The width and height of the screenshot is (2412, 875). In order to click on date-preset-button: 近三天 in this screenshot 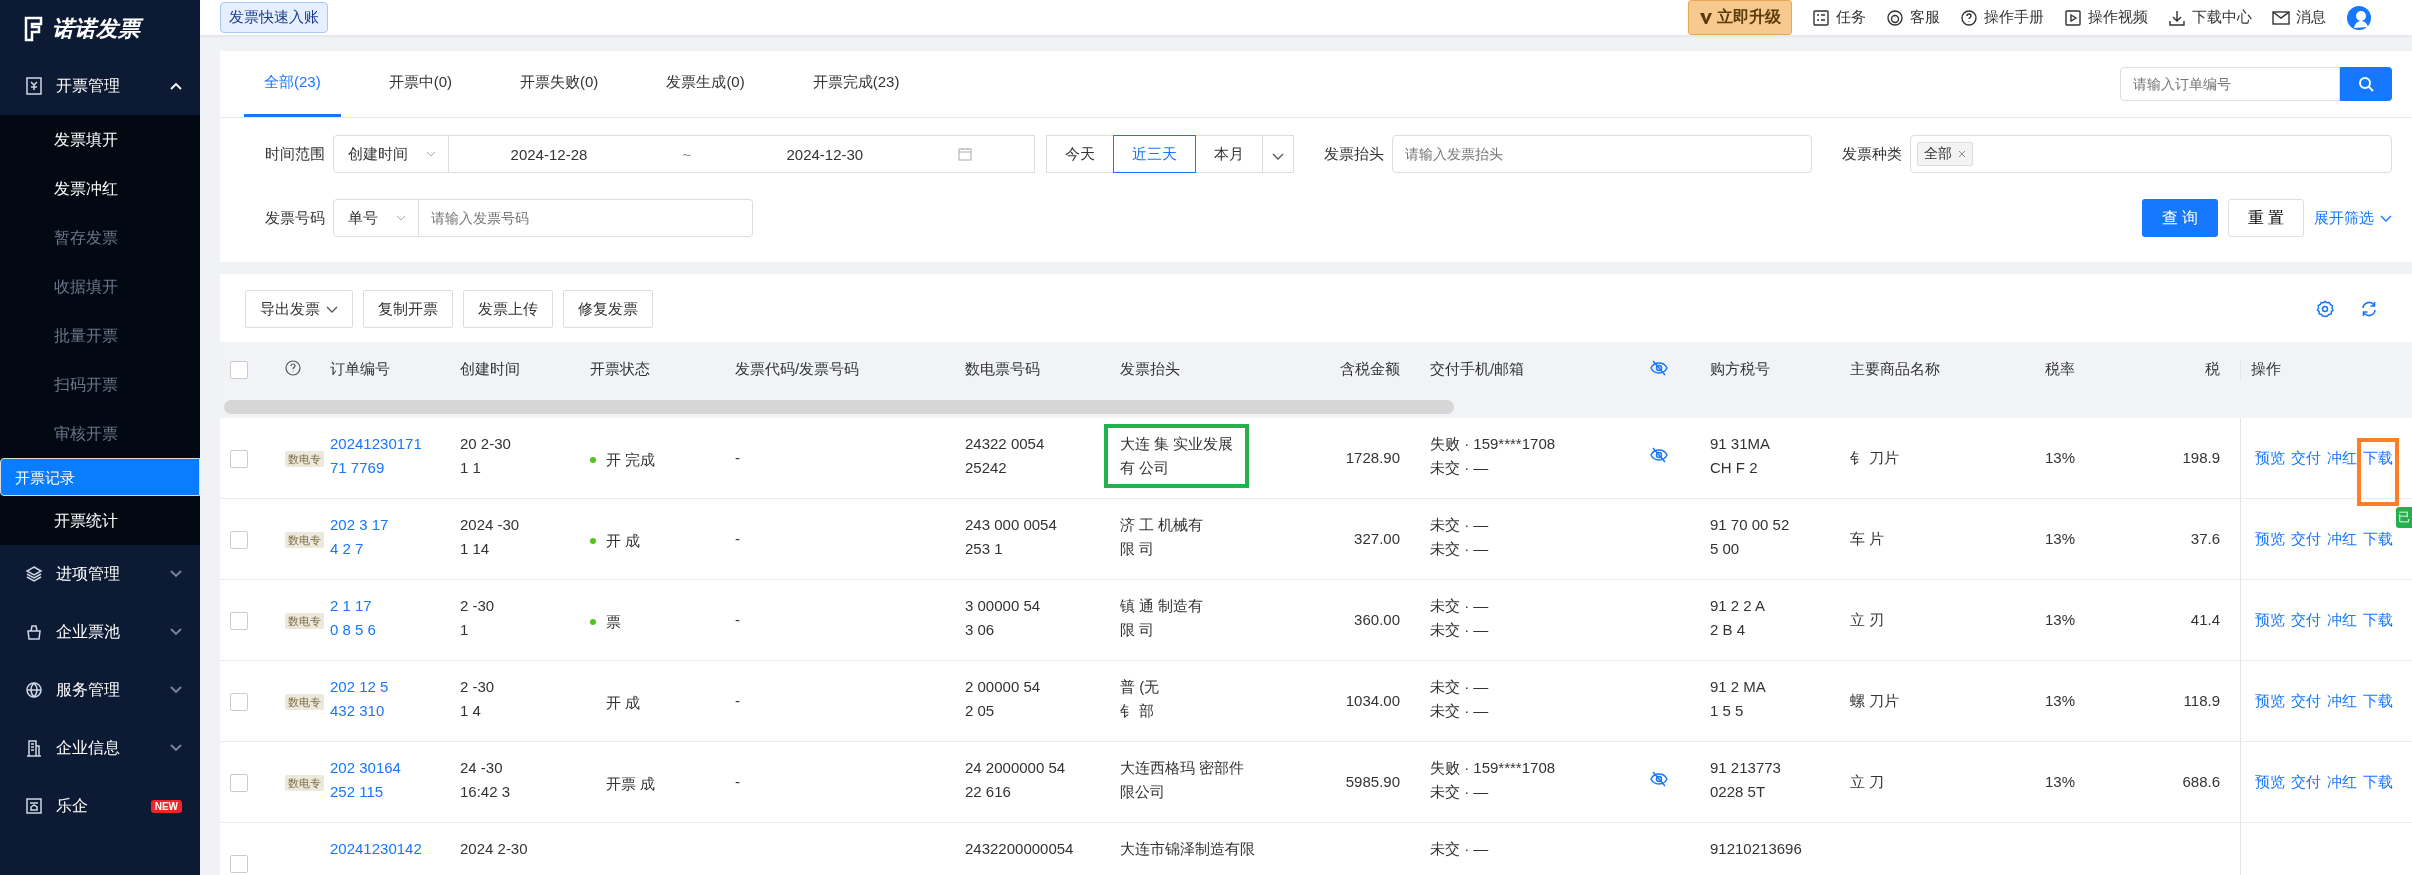, I will do `click(1154, 154)`.